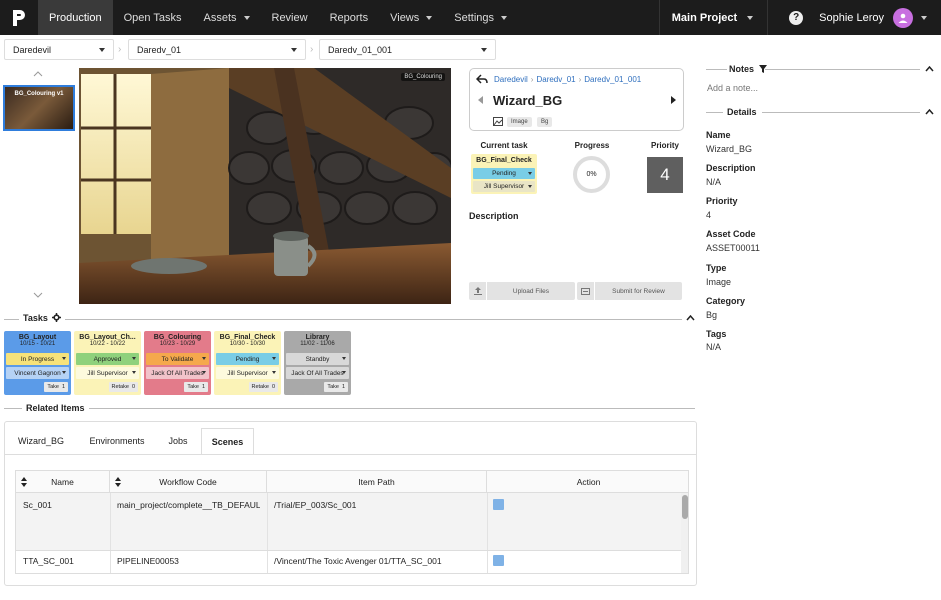 This screenshot has width=941, height=600. I want to click on tag-chip: Bg, so click(545, 122).